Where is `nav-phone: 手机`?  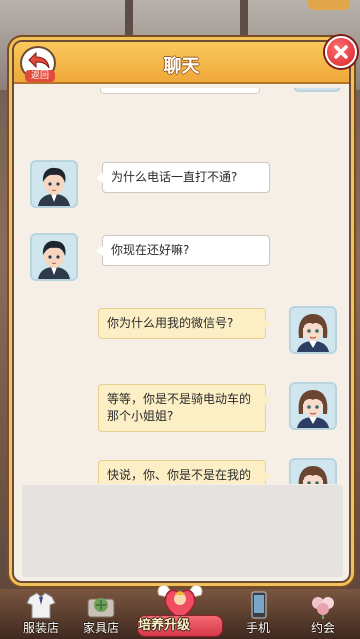 nav-phone: 手机 is located at coordinates (258, 614).